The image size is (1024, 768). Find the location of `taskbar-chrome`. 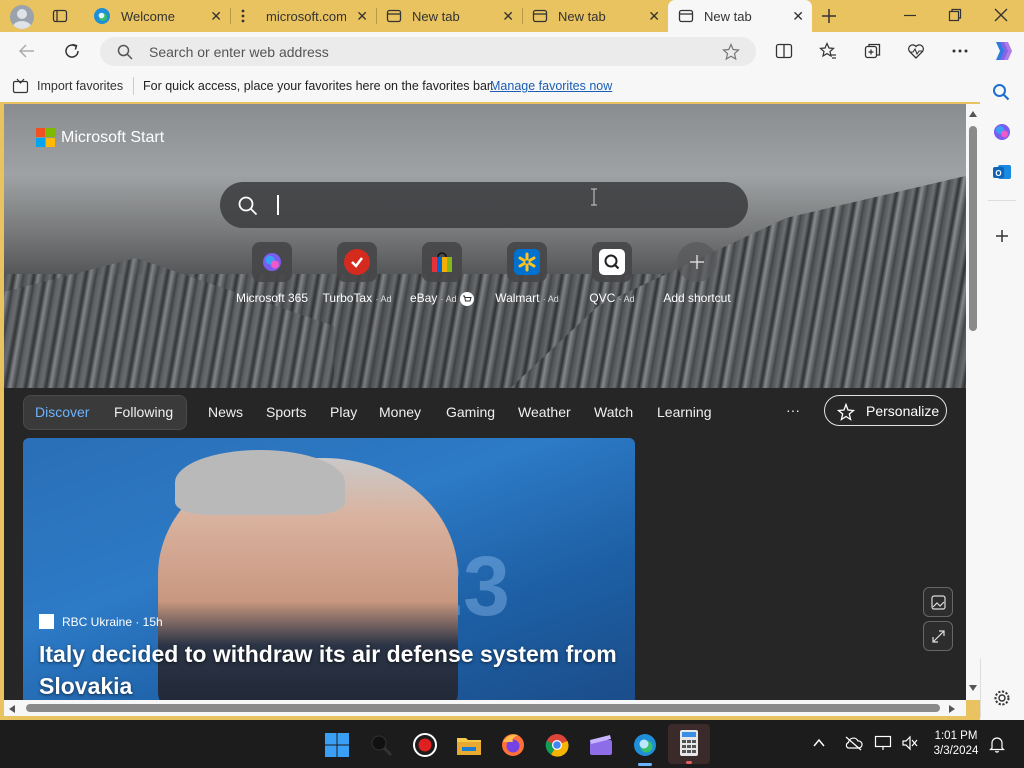

taskbar-chrome is located at coordinates (557, 745).